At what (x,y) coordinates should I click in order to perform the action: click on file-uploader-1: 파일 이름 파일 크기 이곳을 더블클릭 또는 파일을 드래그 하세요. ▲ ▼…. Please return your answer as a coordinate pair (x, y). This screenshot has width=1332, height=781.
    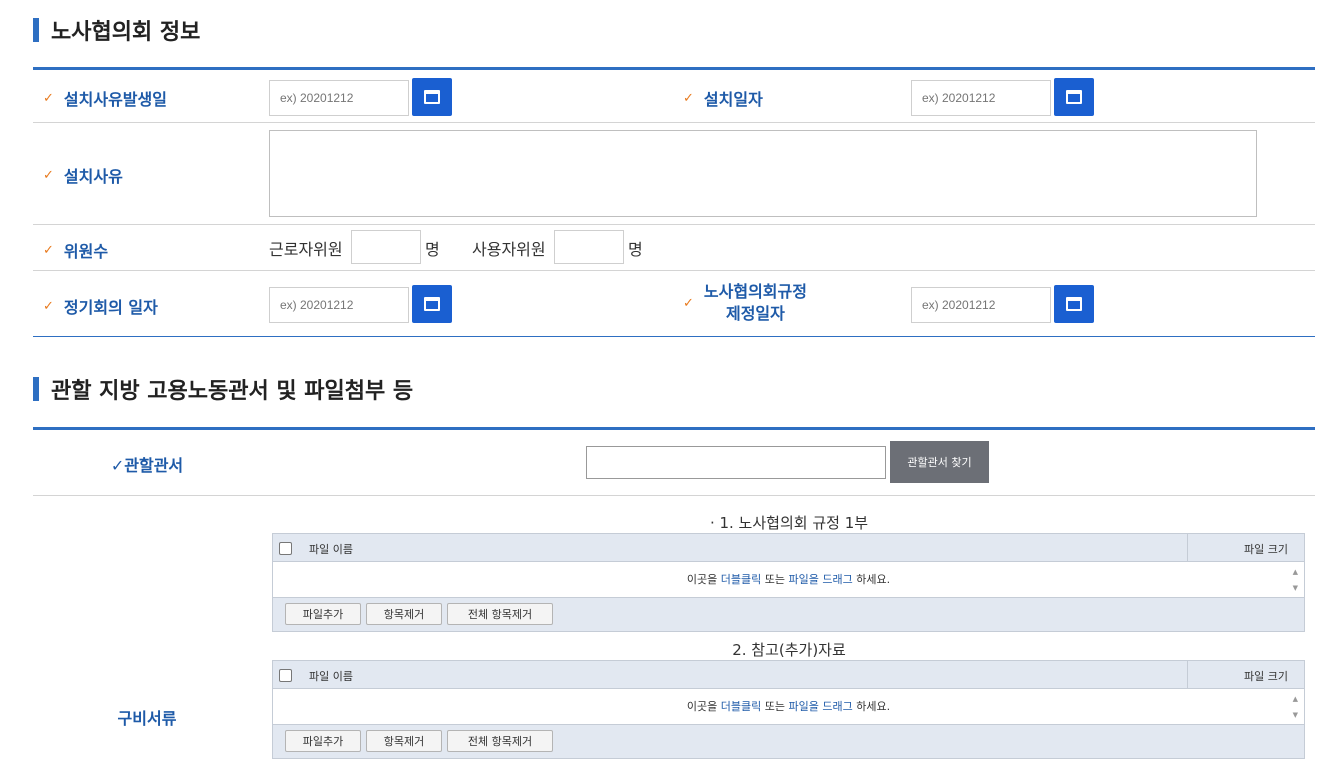
    Looking at the image, I should click on (788, 582).